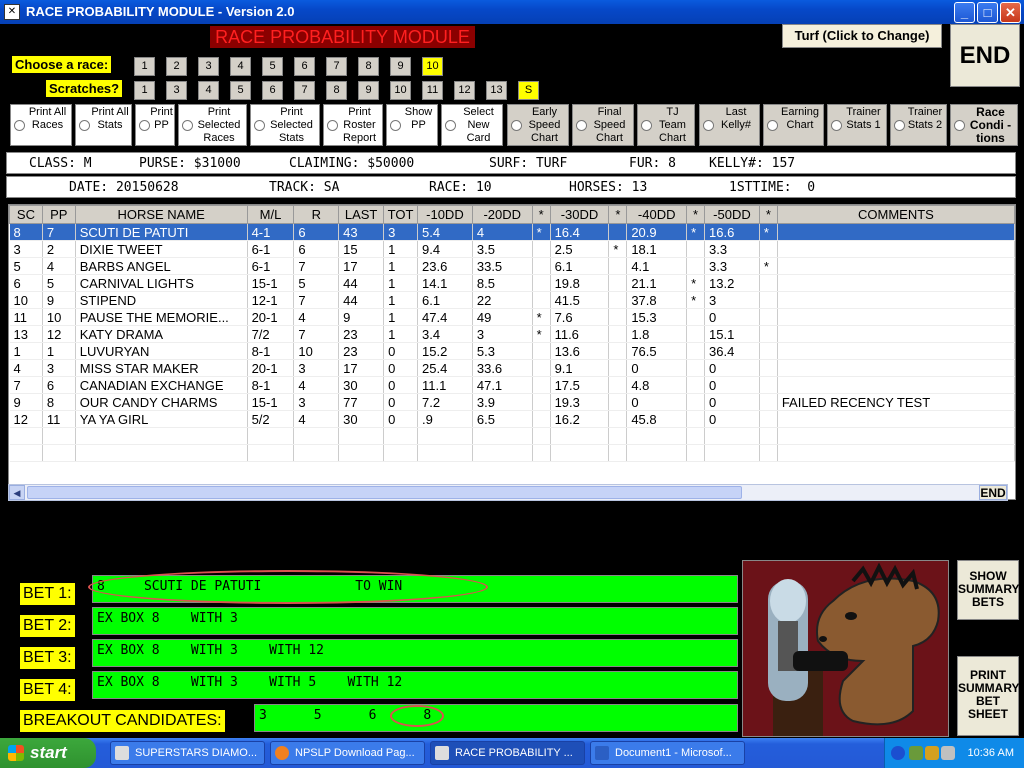 This screenshot has height=768, width=1024. Describe the element at coordinates (988, 696) in the screenshot. I see `print-summary-bet-sheet-button: PRINT SUMMARY BET SHEET` at that location.